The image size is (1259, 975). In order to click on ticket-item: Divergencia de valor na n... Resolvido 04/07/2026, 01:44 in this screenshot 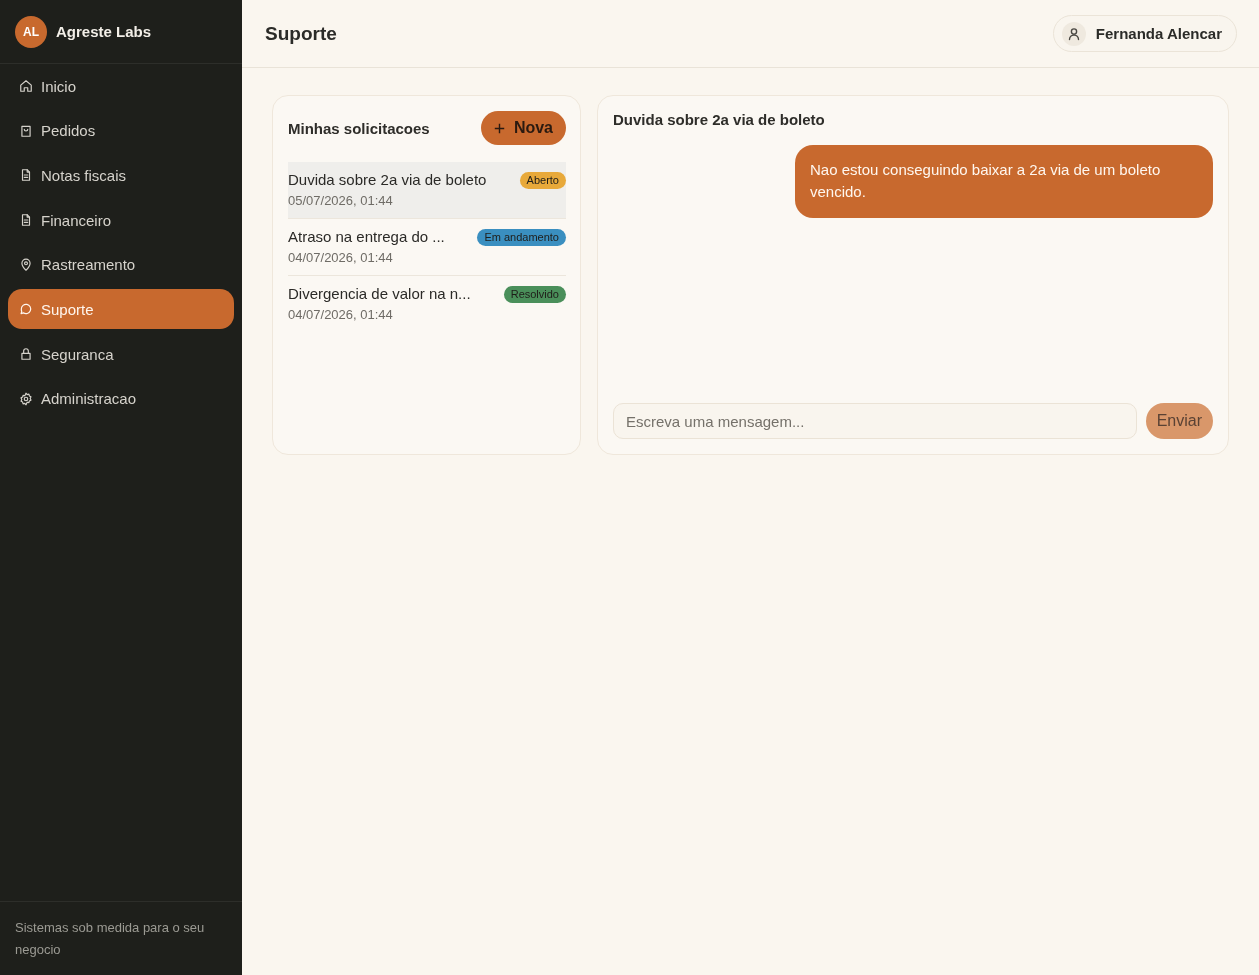, I will do `click(427, 304)`.